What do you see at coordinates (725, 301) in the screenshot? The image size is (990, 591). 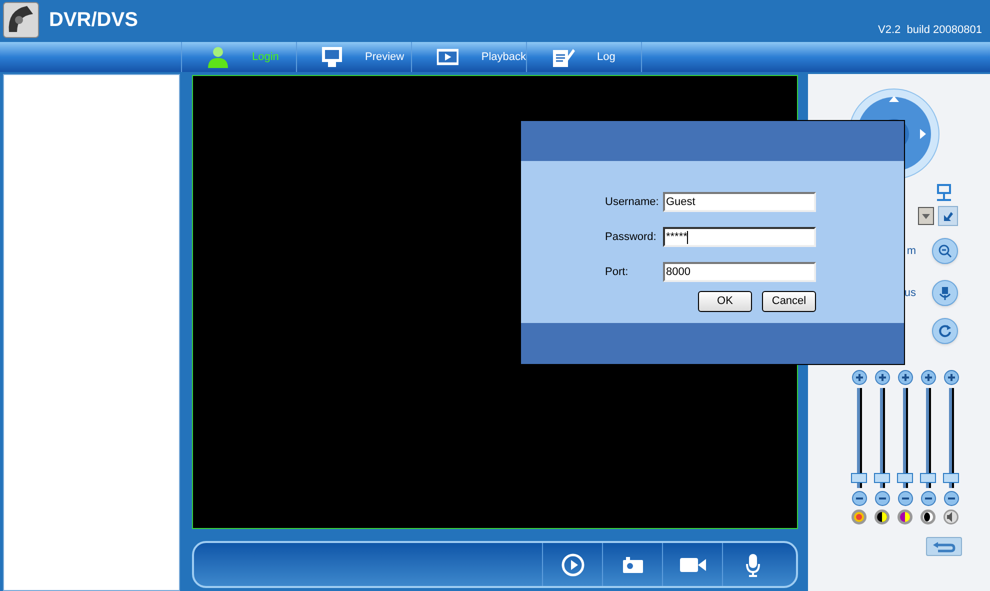 I see `dialog-button: OK` at bounding box center [725, 301].